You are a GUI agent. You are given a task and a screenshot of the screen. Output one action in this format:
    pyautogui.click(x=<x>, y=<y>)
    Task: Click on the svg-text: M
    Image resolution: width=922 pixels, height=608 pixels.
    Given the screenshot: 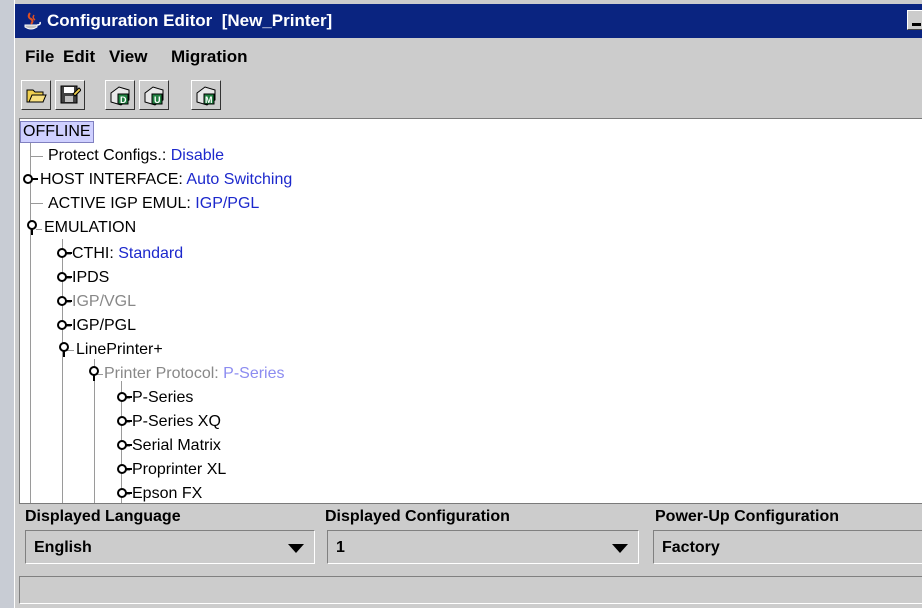 What is the action you would take?
    pyautogui.click(x=209, y=100)
    